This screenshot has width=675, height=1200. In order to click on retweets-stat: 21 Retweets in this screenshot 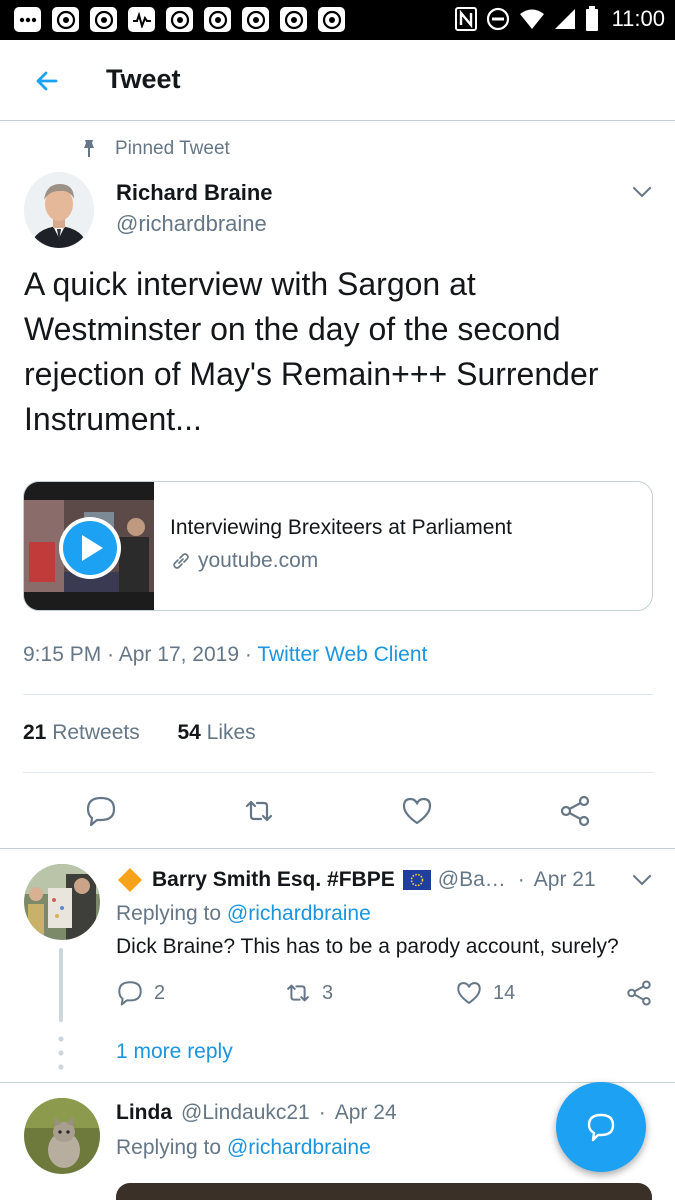, I will do `click(81, 732)`.